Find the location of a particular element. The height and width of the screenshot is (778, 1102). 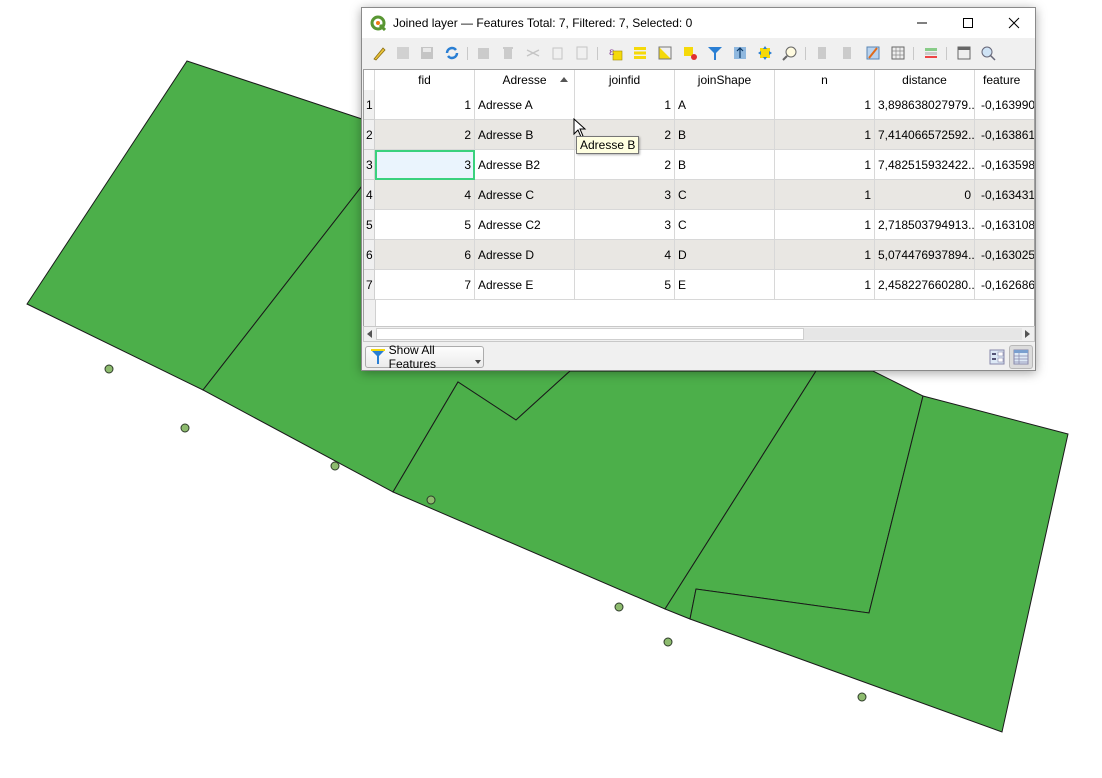

actions-button is located at coordinates (931, 53).